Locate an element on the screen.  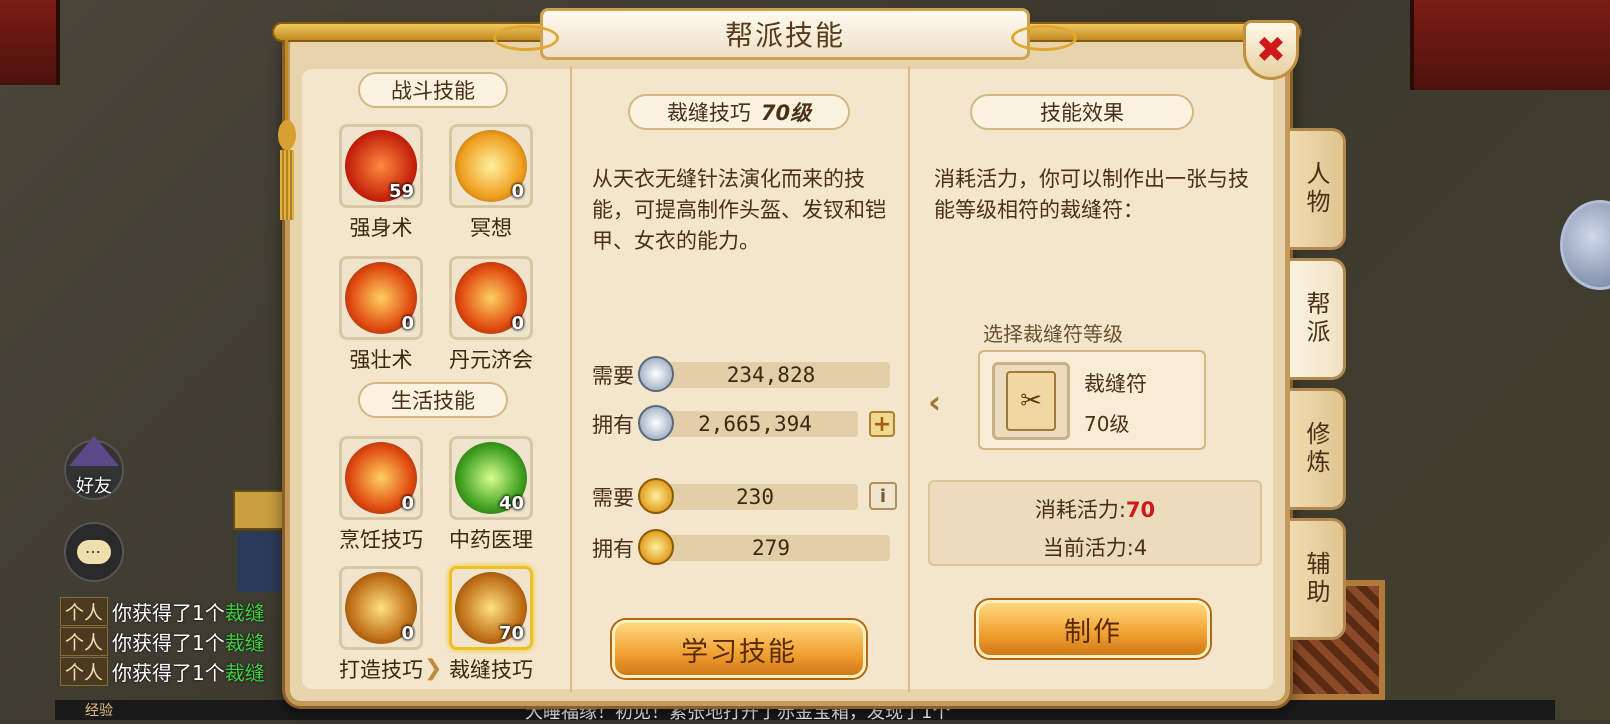
select-level-title: 选择裁缝符等级 is located at coordinates (1053, 334).